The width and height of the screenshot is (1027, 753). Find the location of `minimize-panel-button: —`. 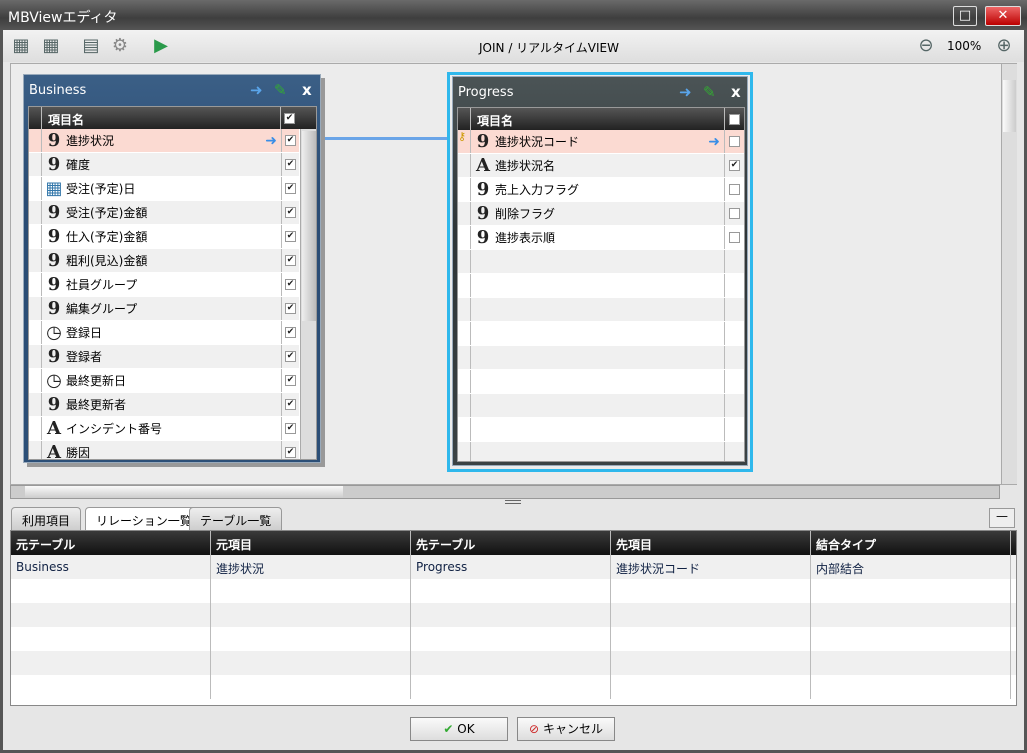

minimize-panel-button: — is located at coordinates (1002, 518).